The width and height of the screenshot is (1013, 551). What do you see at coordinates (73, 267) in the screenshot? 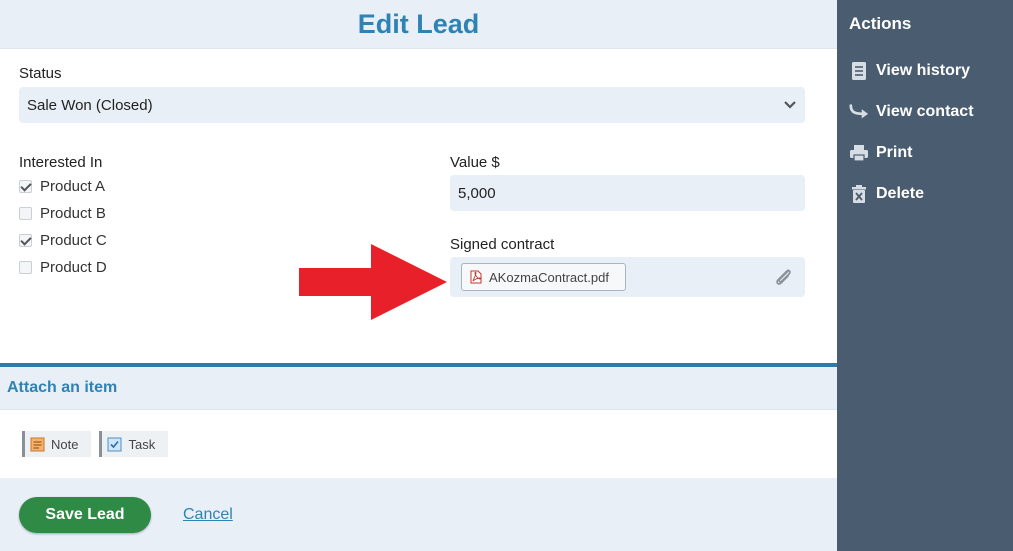
I see `product-d-label: Product D` at bounding box center [73, 267].